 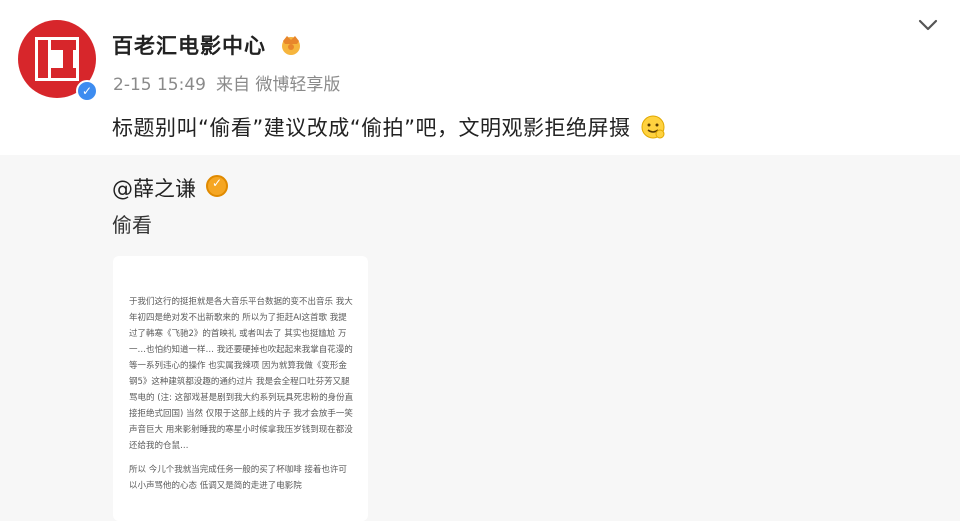 I want to click on broadway-logo-icon, so click(x=57, y=59).